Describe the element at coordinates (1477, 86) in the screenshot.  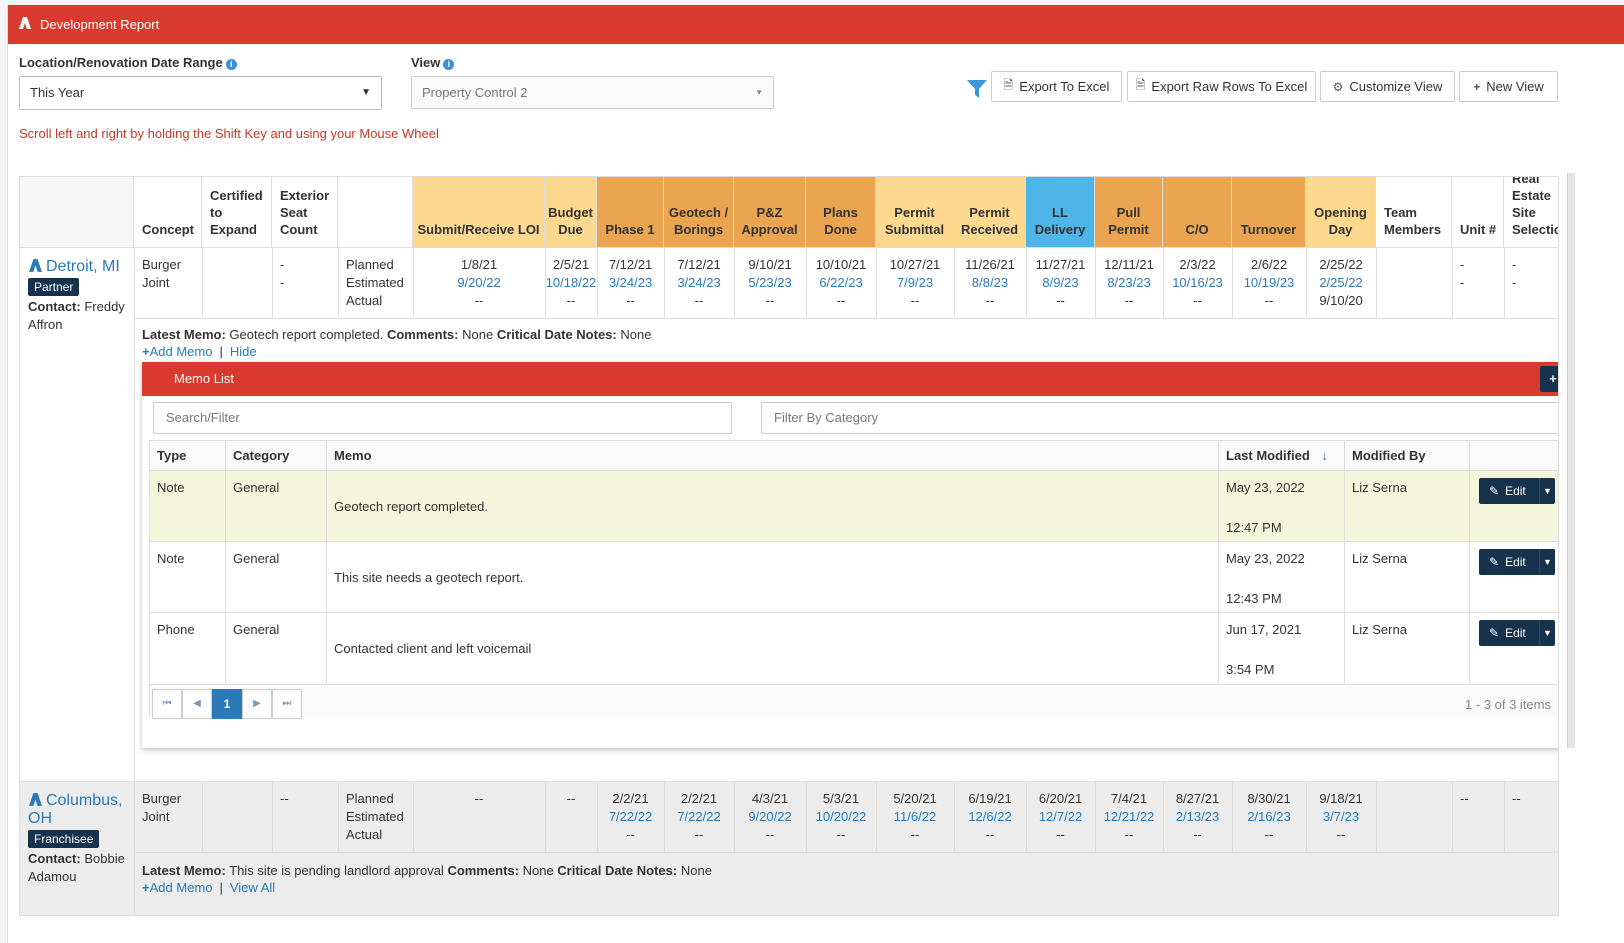
I see `plus-icon: +` at that location.